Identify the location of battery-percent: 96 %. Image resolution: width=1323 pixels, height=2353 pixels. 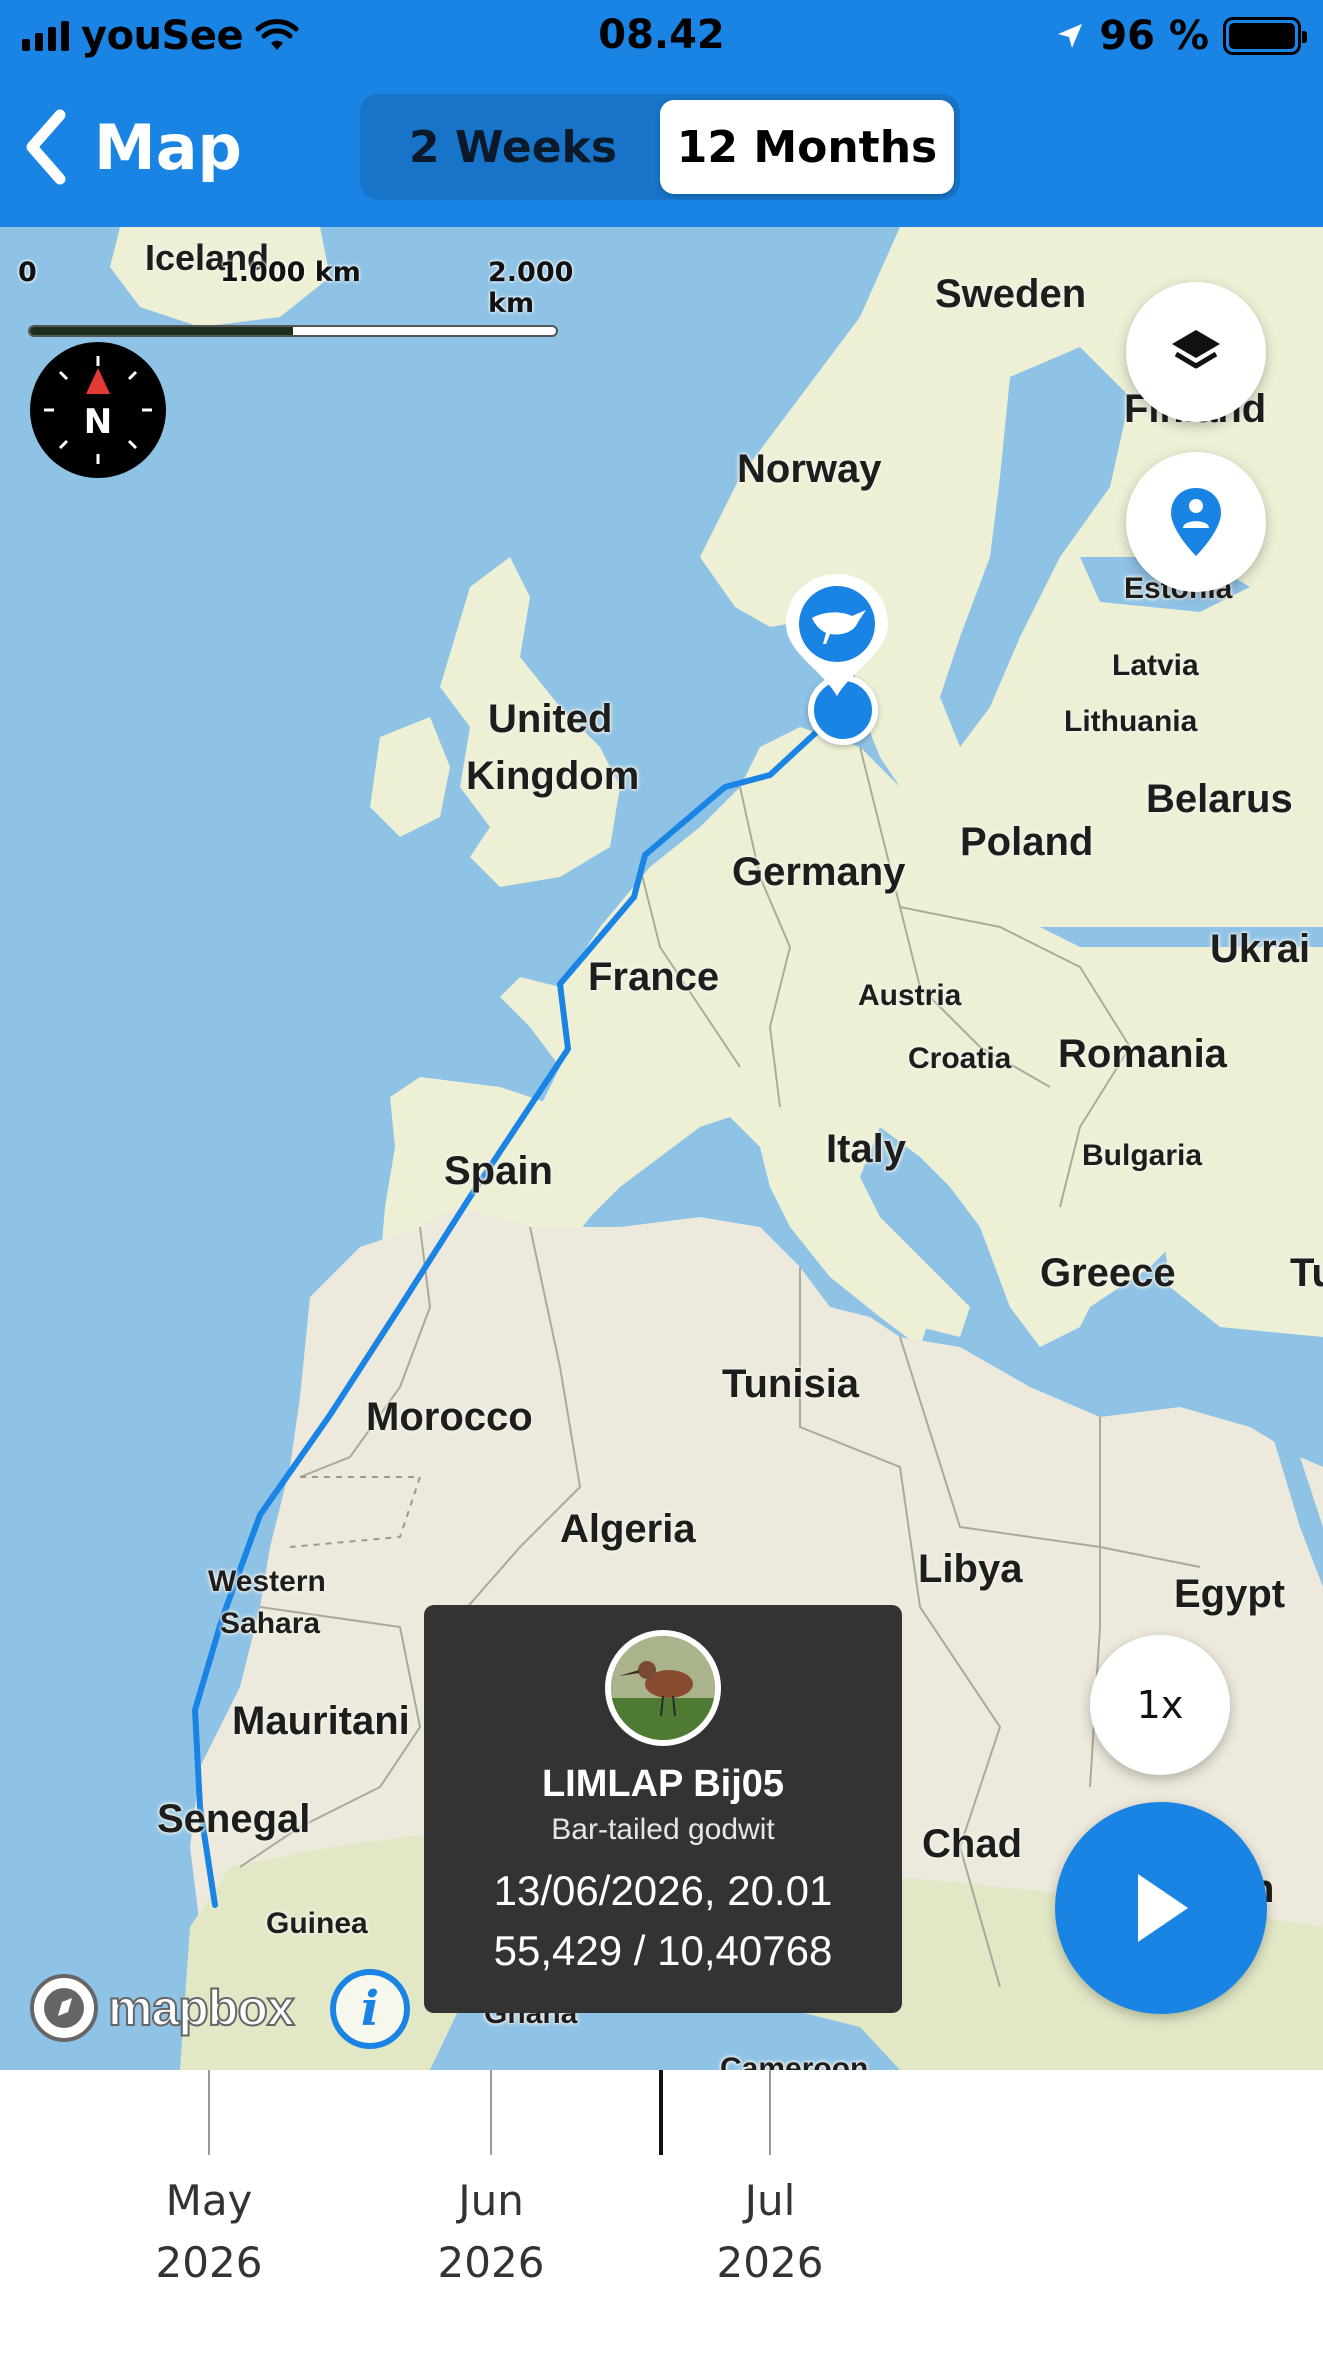
(1154, 36).